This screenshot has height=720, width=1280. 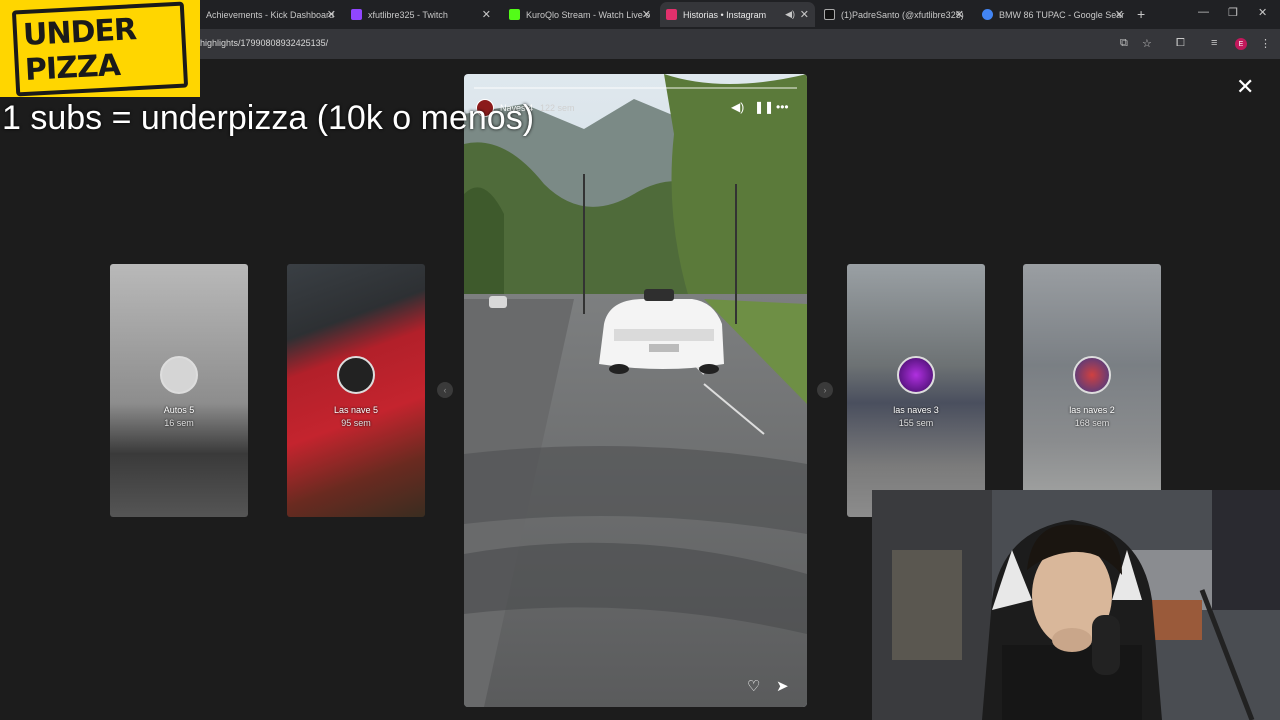 I want to click on send-icon: ➤, so click(x=782, y=686).